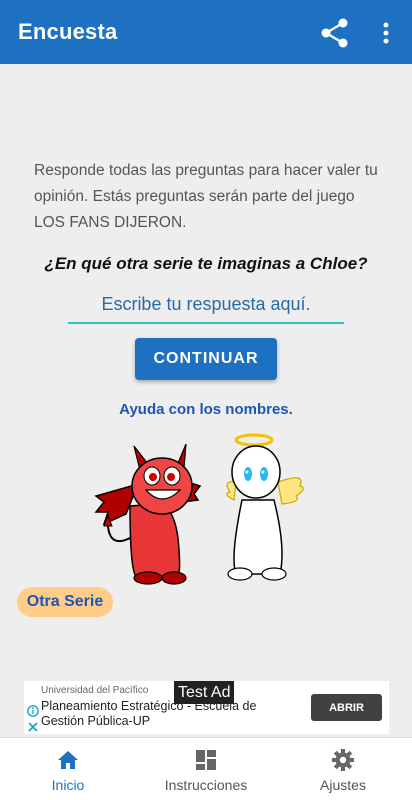  Describe the element at coordinates (206, 359) in the screenshot. I see `continue-button: CONTINUAR` at that location.